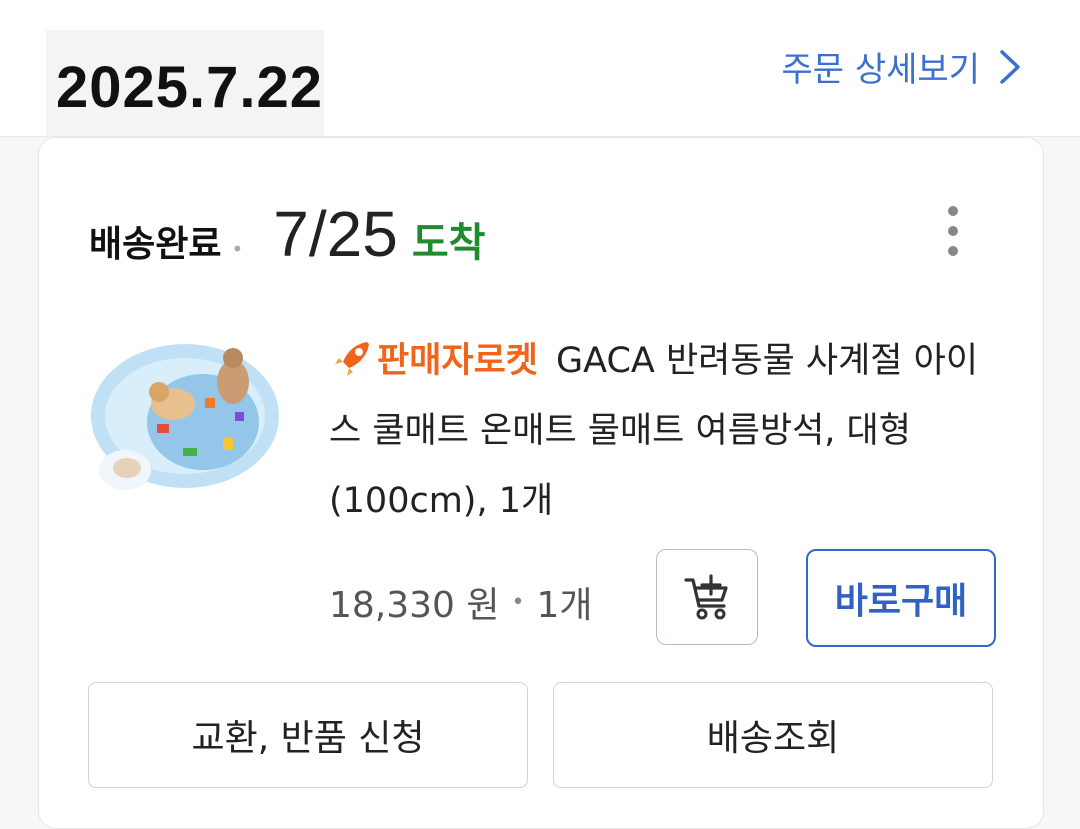  I want to click on chevron-right-icon, so click(1010, 66).